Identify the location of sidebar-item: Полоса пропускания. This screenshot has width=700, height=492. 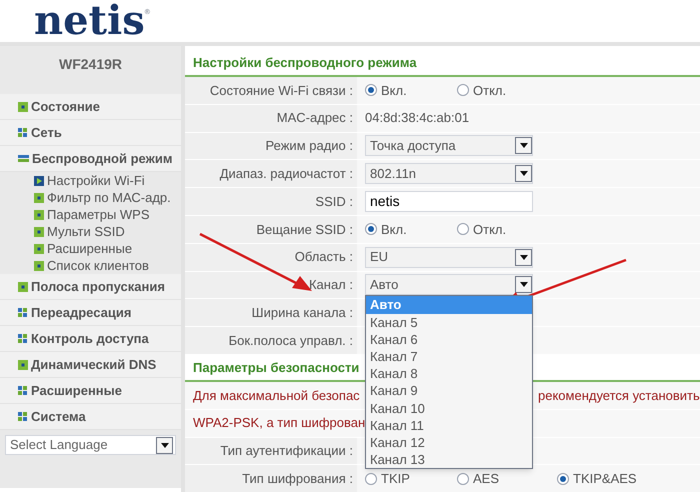
(90, 287).